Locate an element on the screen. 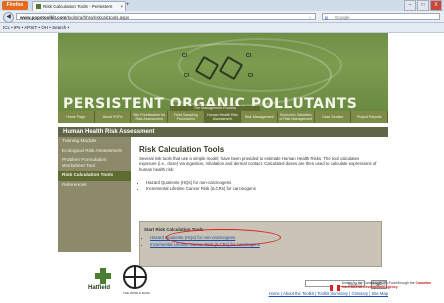  nav-project-reports: Project Reports is located at coordinates (370, 117).